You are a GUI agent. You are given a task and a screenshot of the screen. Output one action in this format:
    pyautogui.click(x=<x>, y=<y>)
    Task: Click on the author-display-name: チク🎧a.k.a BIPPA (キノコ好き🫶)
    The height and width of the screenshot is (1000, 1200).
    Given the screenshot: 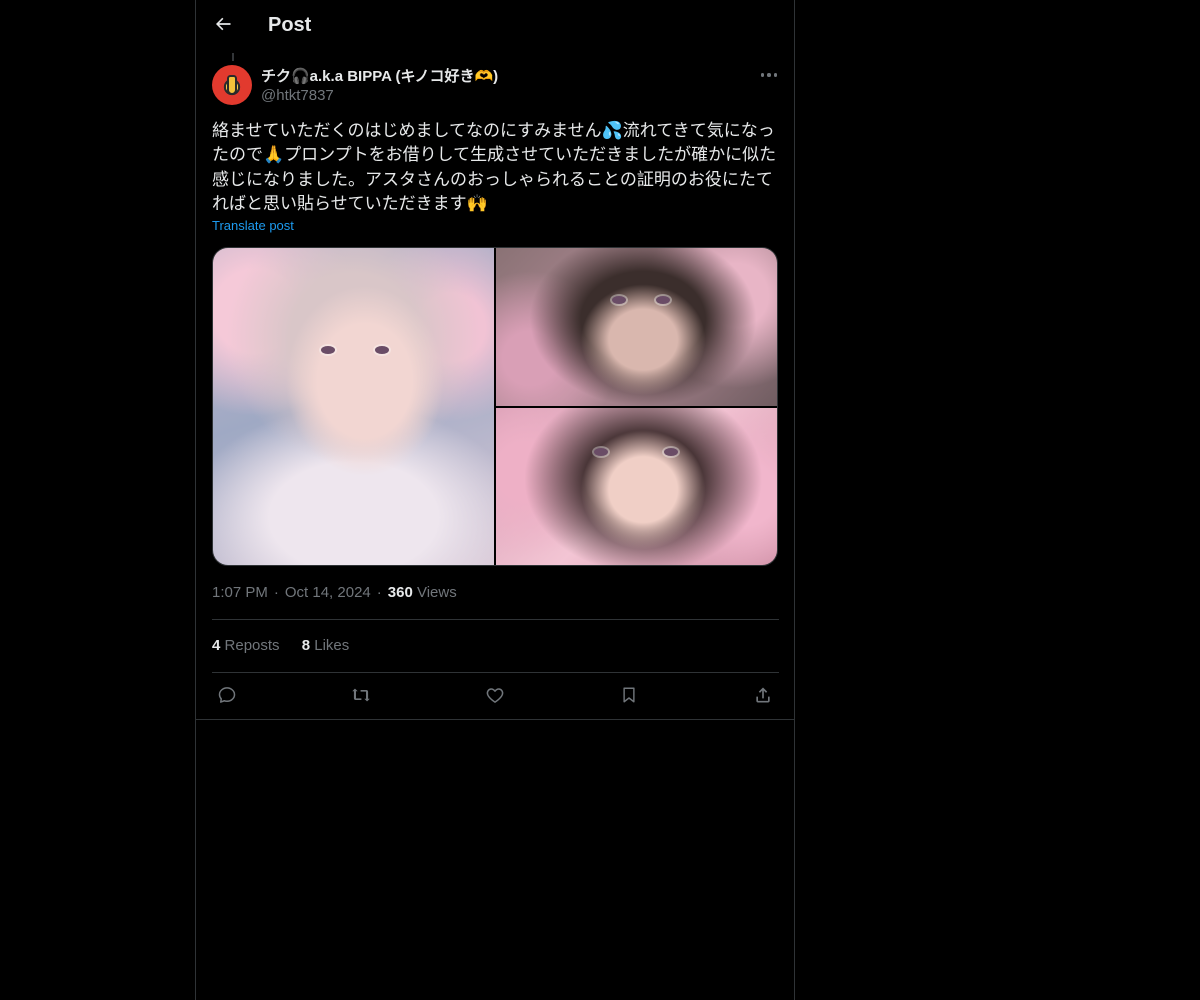 What is the action you would take?
    pyautogui.click(x=379, y=75)
    